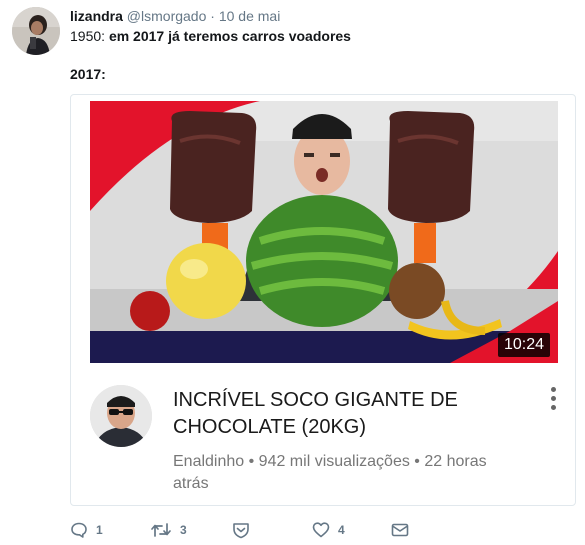  What do you see at coordinates (523, 345) in the screenshot?
I see `video-duration: 10:24` at bounding box center [523, 345].